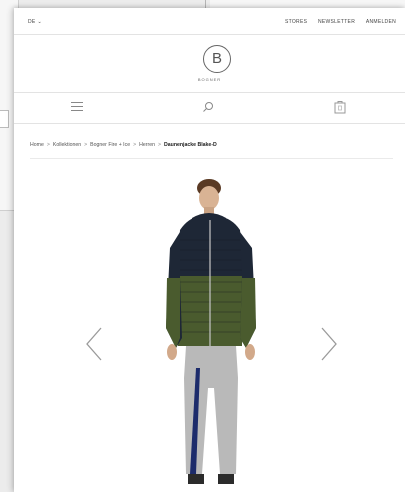  I want to click on logo-letter: B, so click(216, 58).